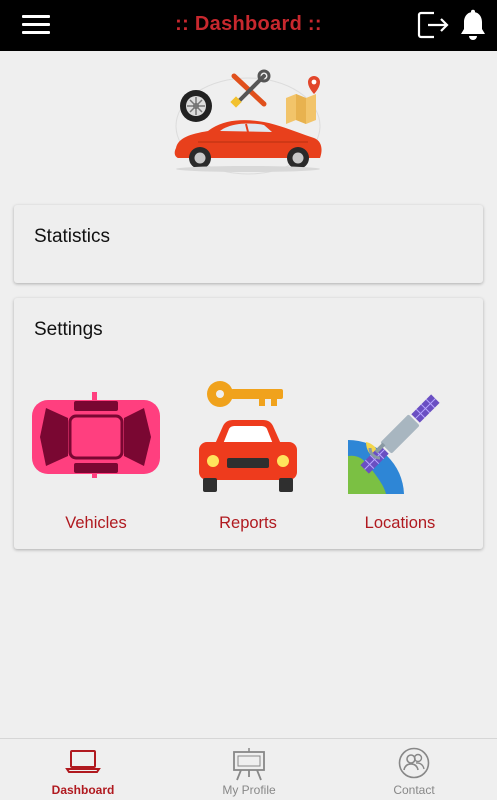 This screenshot has width=497, height=800. Describe the element at coordinates (83, 761) in the screenshot. I see `laptop-icon` at that location.